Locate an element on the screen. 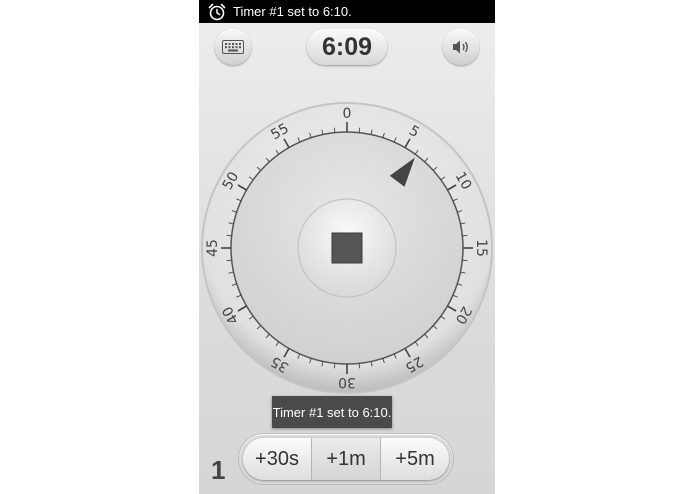 The image size is (695, 494). add-time-button-group: +30s +1m +5m is located at coordinates (346, 459).